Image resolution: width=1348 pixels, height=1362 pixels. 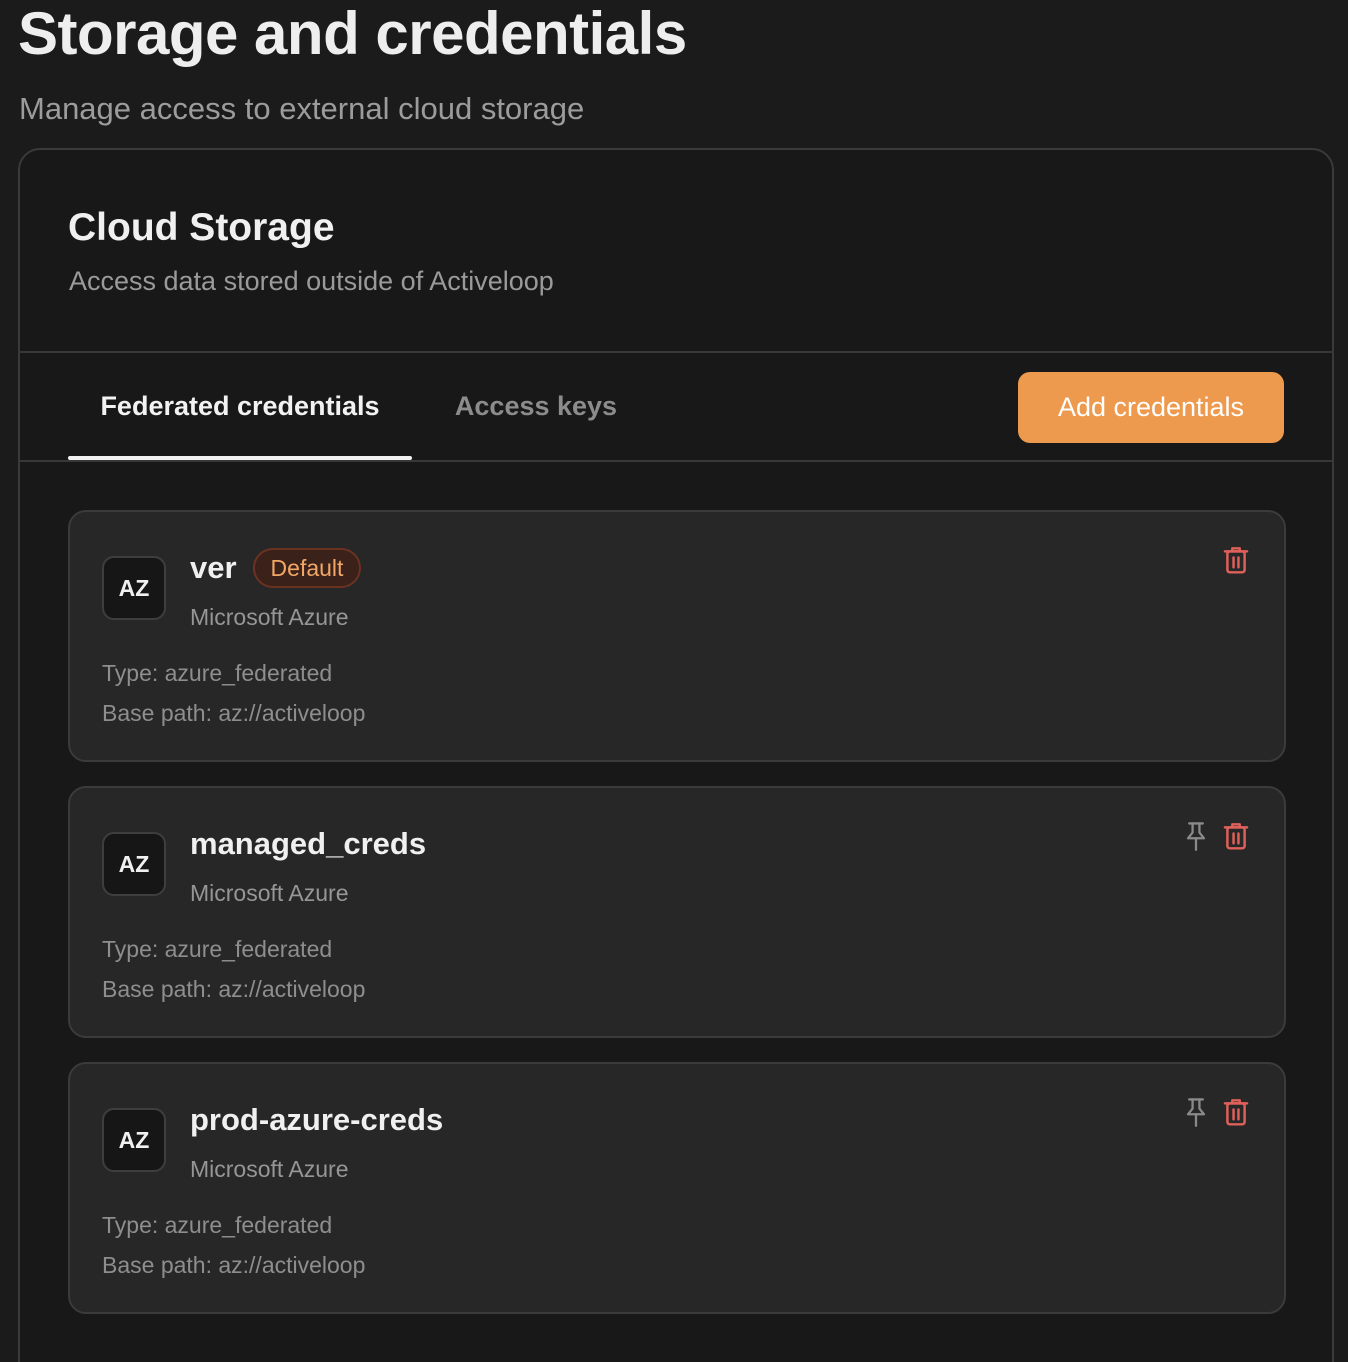 I want to click on tab-federated-credentials: Federated credentials, so click(x=240, y=406).